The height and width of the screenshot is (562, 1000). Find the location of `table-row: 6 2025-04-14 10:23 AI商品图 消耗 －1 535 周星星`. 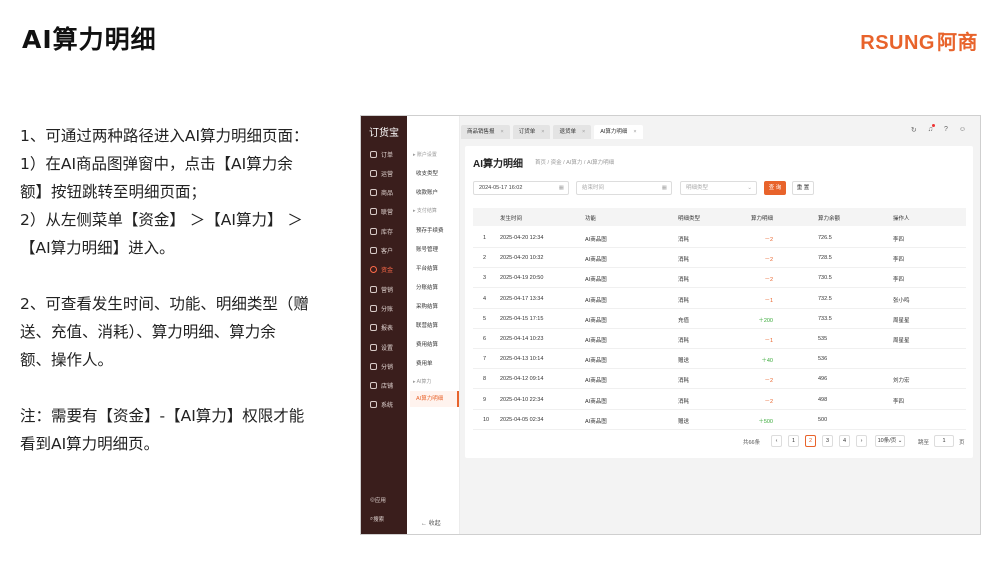

table-row: 6 2025-04-14 10:23 AI商品图 消耗 －1 535 周星星 is located at coordinates (719, 339).